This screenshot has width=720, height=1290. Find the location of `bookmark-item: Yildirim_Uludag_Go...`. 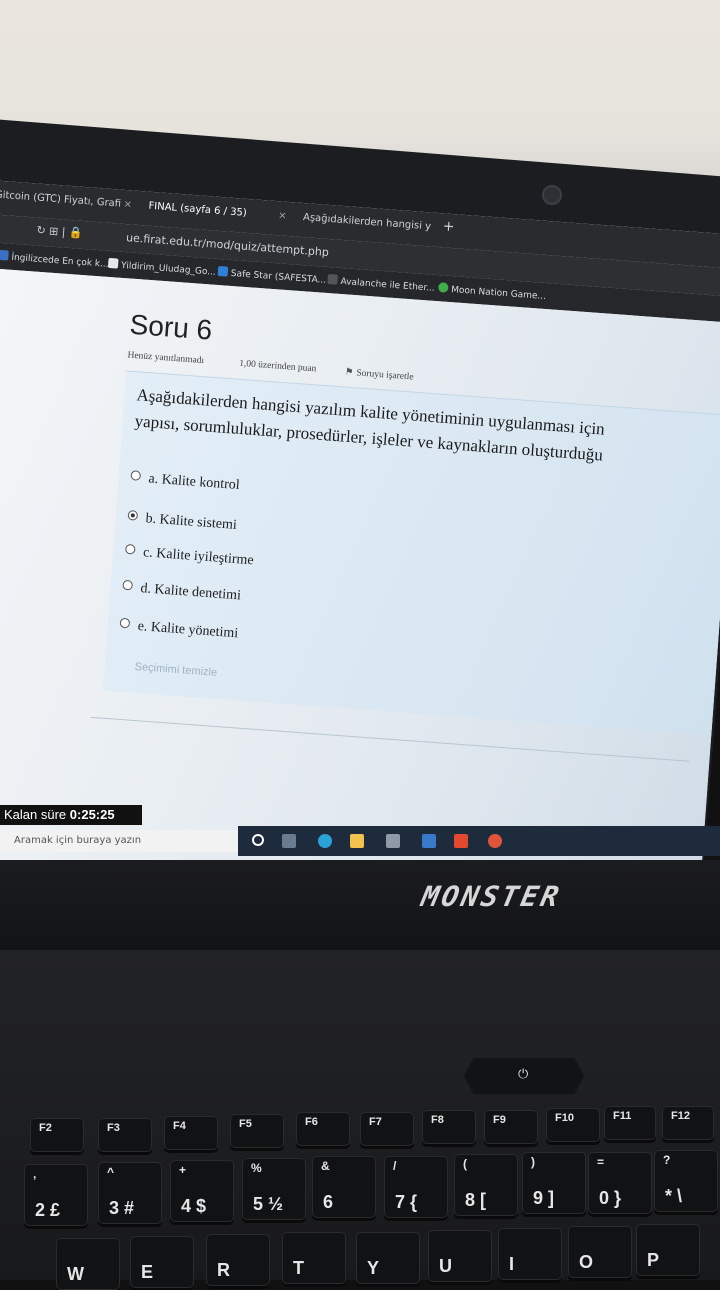

bookmark-item: Yildirim_Uludag_Go... is located at coordinates (162, 267).